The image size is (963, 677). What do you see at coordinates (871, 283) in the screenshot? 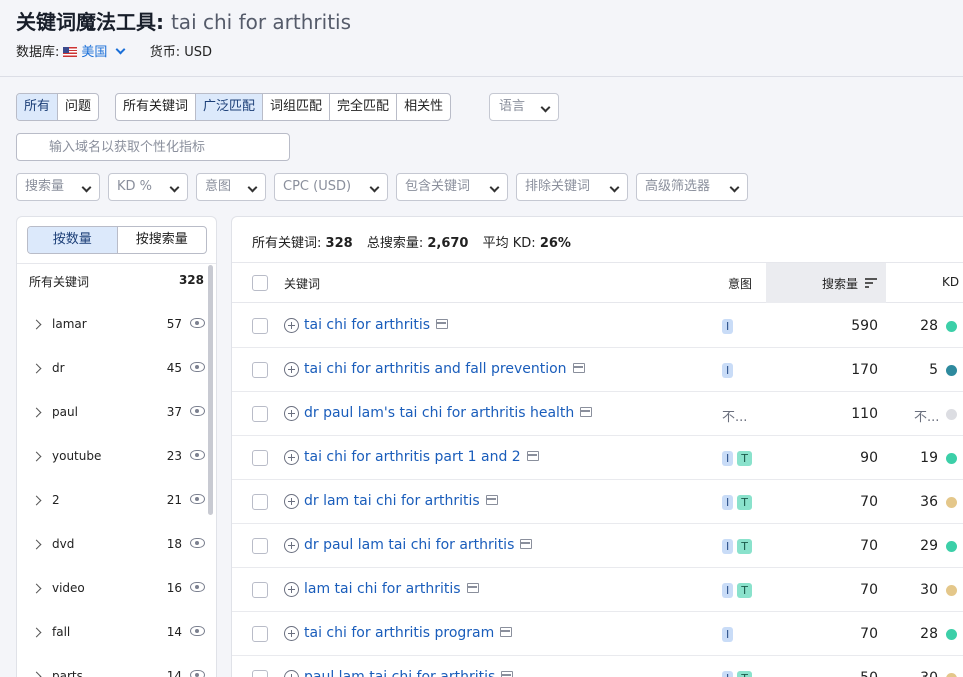
I see `sort-desc-icon` at bounding box center [871, 283].